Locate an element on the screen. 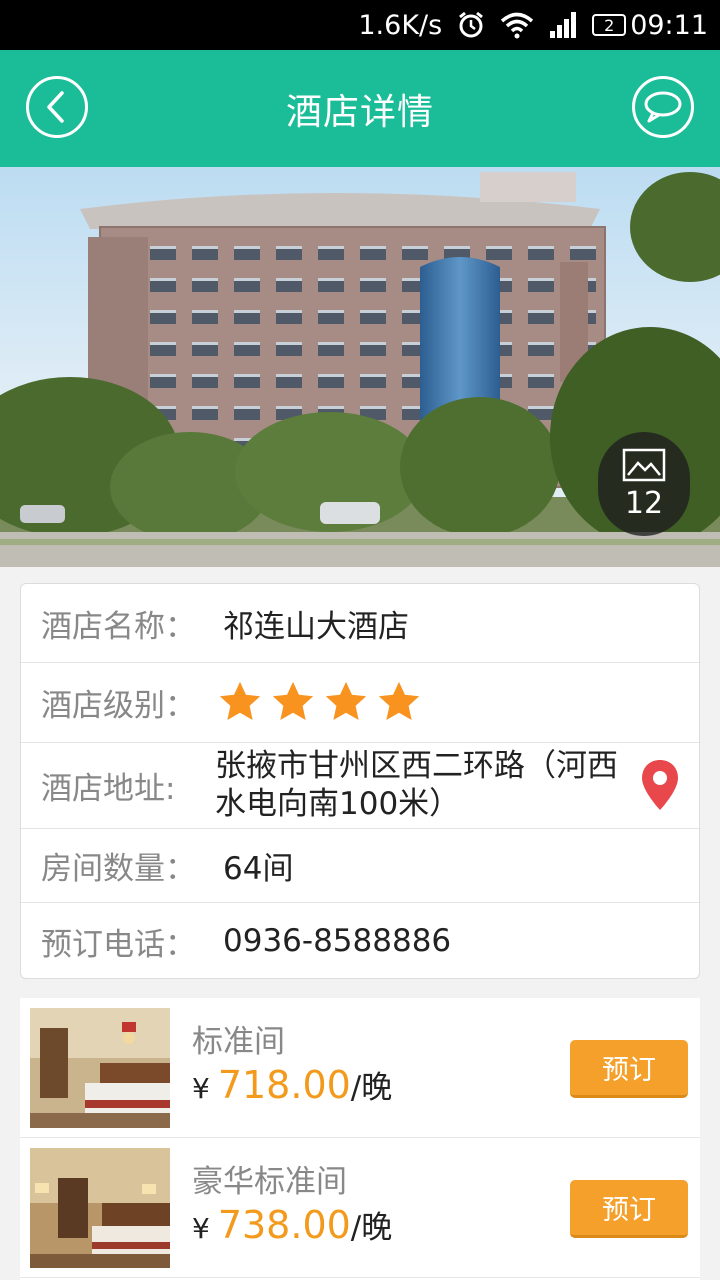 The image size is (720, 1280). hotel-rooms-row: 房间数量： 64间 is located at coordinates (360, 865).